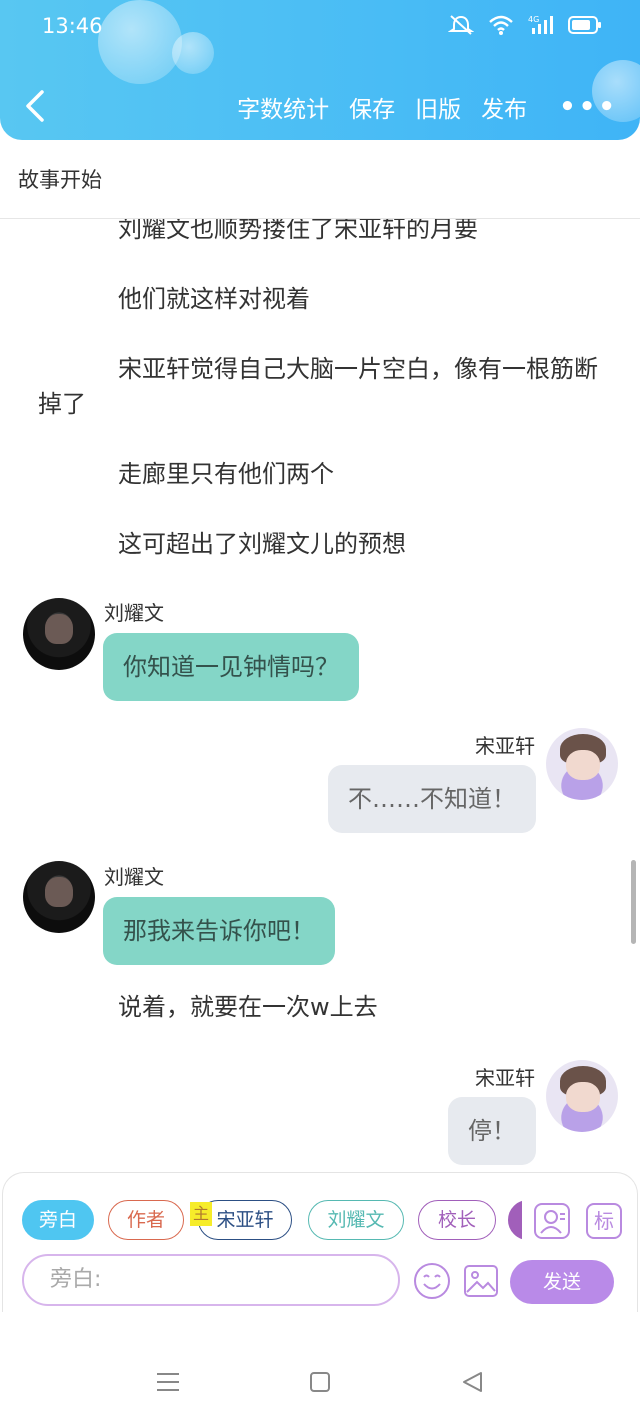 The width and height of the screenshot is (640, 1422). What do you see at coordinates (214, 299) in the screenshot?
I see `story-paragraph: 他们就这样对视着` at bounding box center [214, 299].